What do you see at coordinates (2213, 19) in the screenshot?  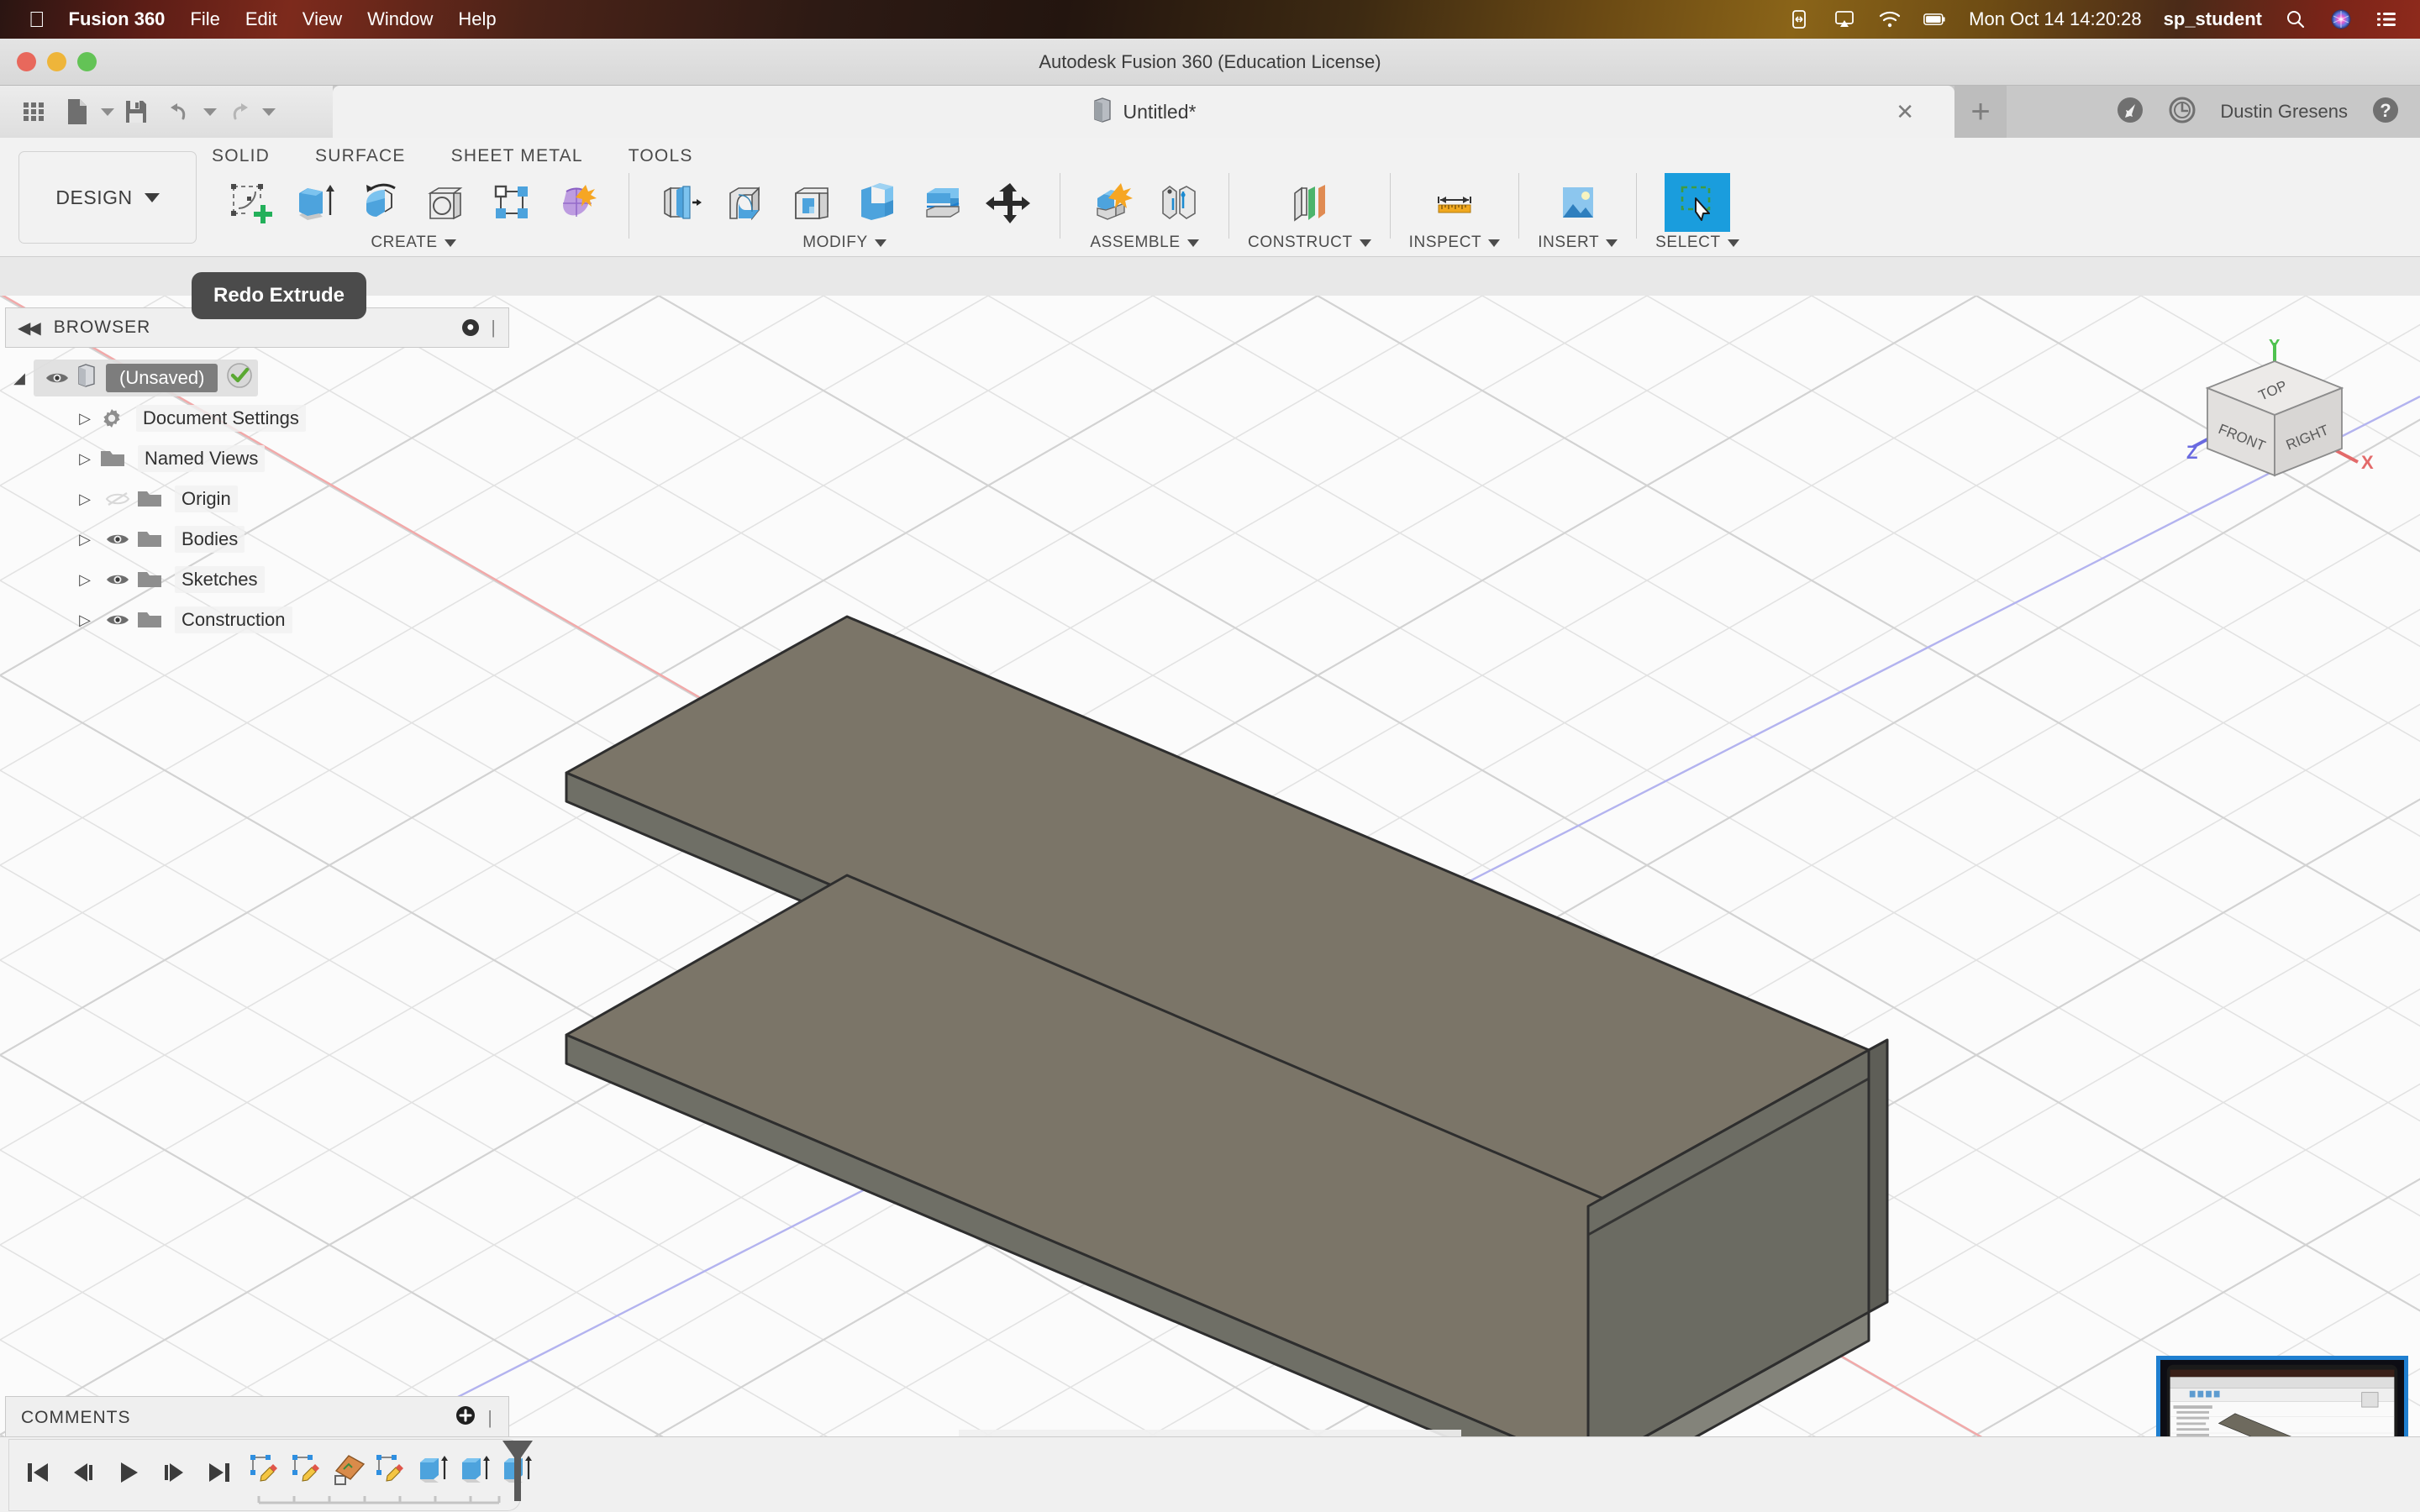 I see `menubar-username: sp_student` at bounding box center [2213, 19].